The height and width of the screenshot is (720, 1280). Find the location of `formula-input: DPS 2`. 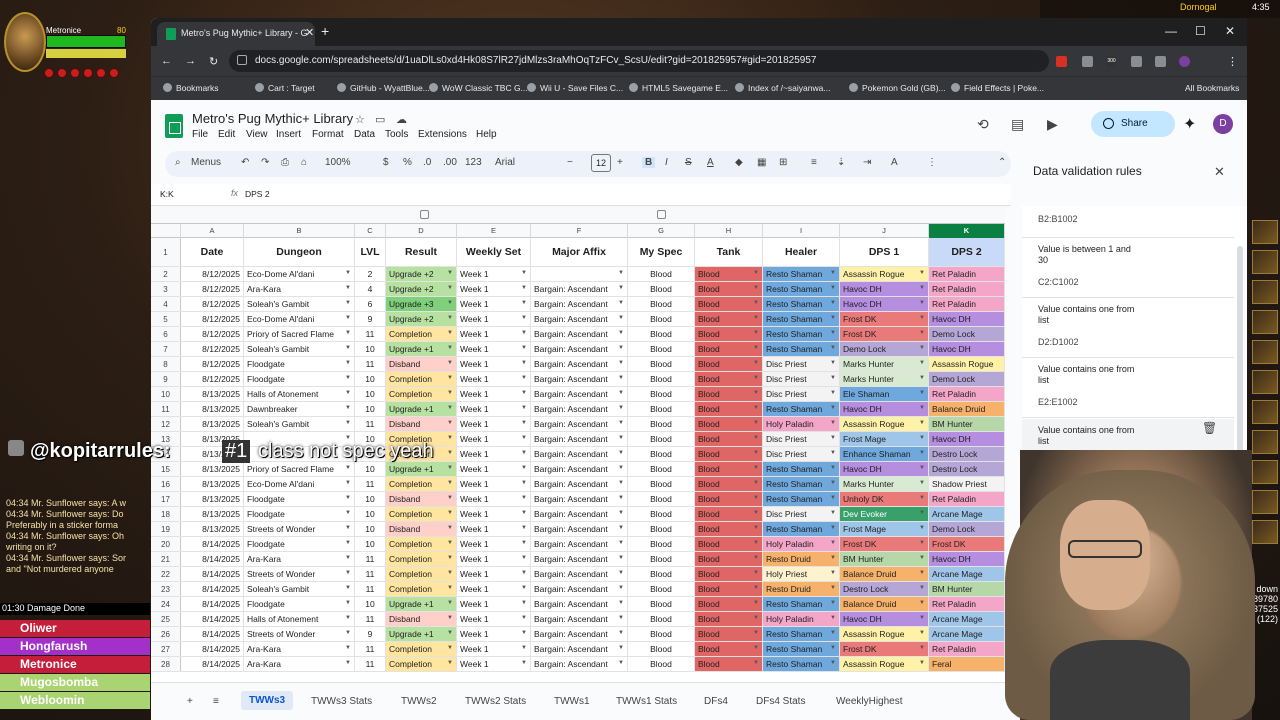

formula-input: DPS 2 is located at coordinates (257, 194).